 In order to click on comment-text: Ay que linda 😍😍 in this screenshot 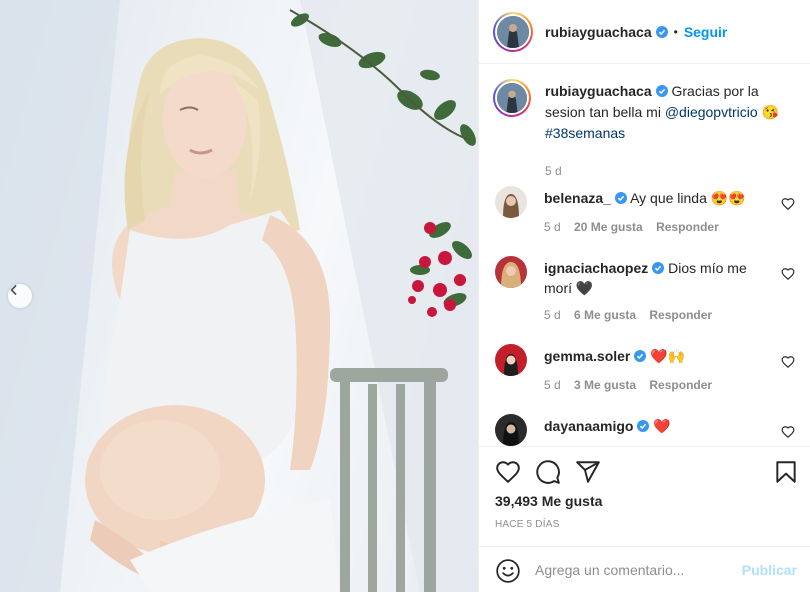, I will do `click(688, 198)`.